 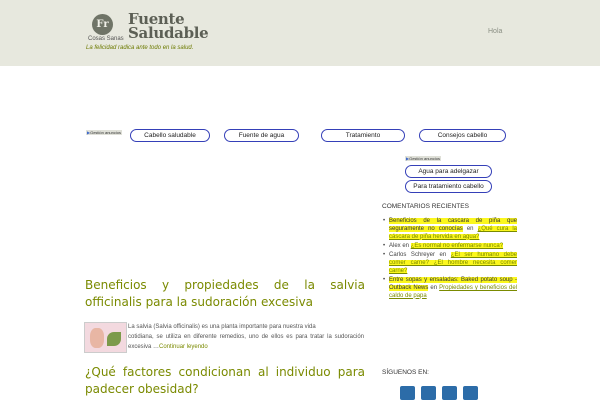 I want to click on facebook-icon, so click(x=407, y=393).